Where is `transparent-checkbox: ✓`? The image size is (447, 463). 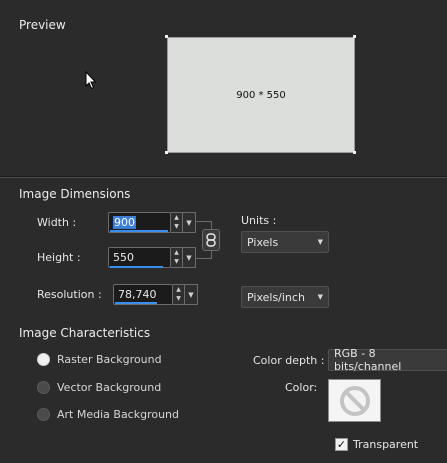
transparent-checkbox: ✓ is located at coordinates (341, 444).